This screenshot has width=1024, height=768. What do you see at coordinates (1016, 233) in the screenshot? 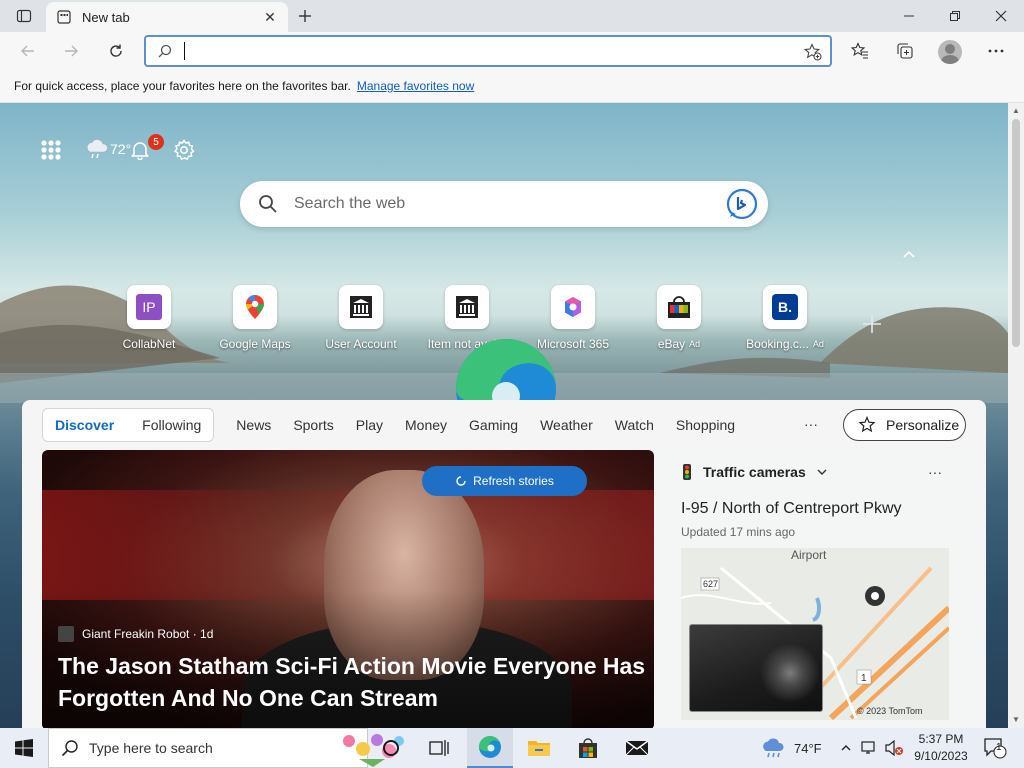
I see `scrollbar-thumb` at bounding box center [1016, 233].